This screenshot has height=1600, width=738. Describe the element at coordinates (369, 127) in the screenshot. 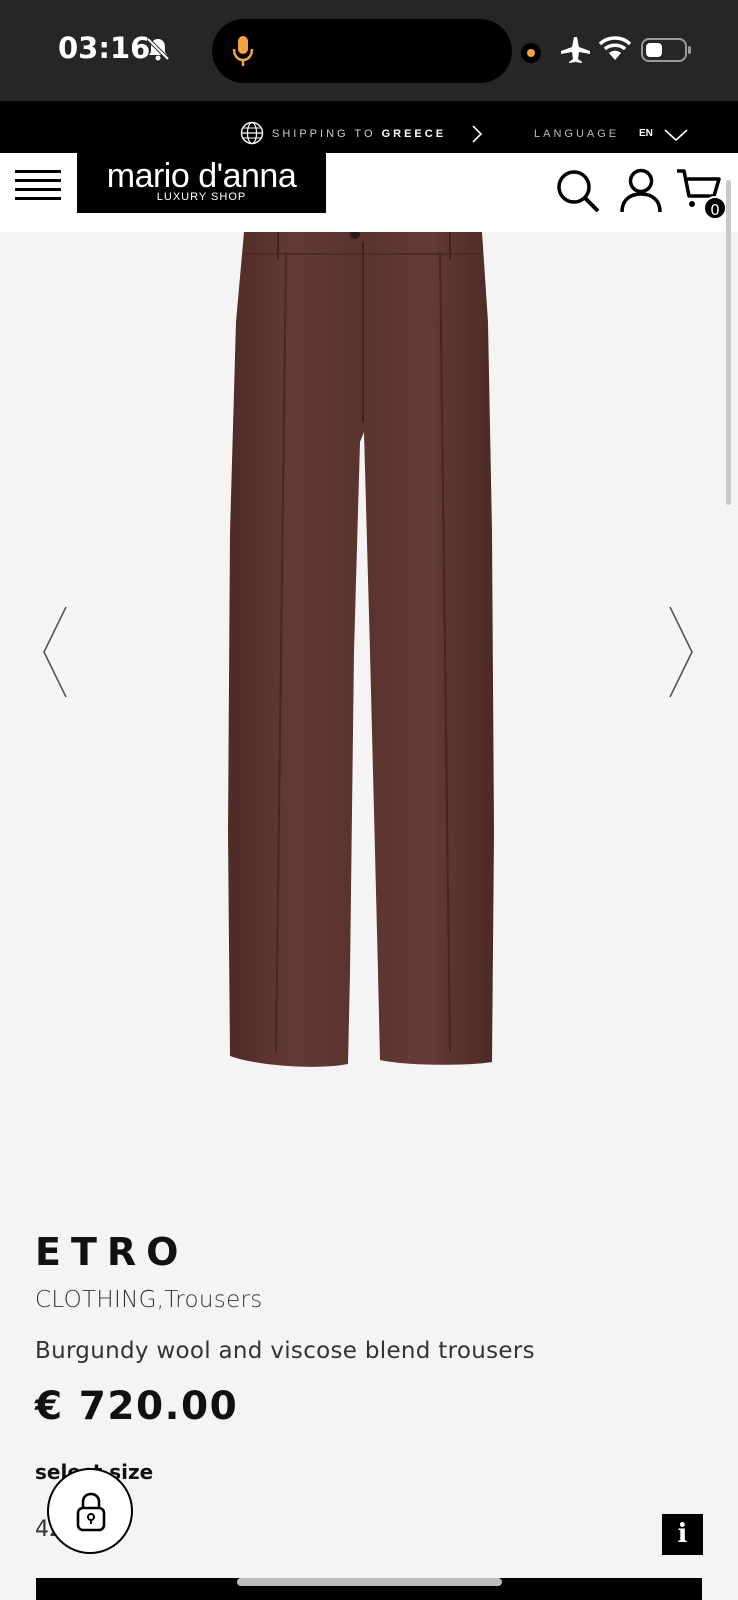

I see `shipping-language-bar` at that location.